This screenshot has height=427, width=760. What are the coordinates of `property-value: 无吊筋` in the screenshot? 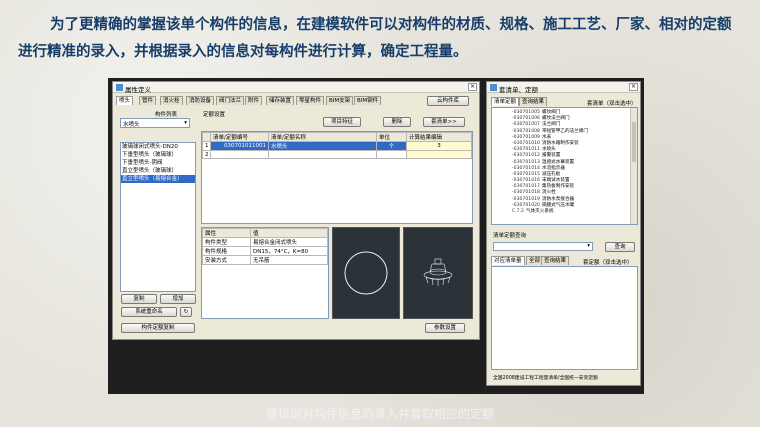 It's located at (289, 260).